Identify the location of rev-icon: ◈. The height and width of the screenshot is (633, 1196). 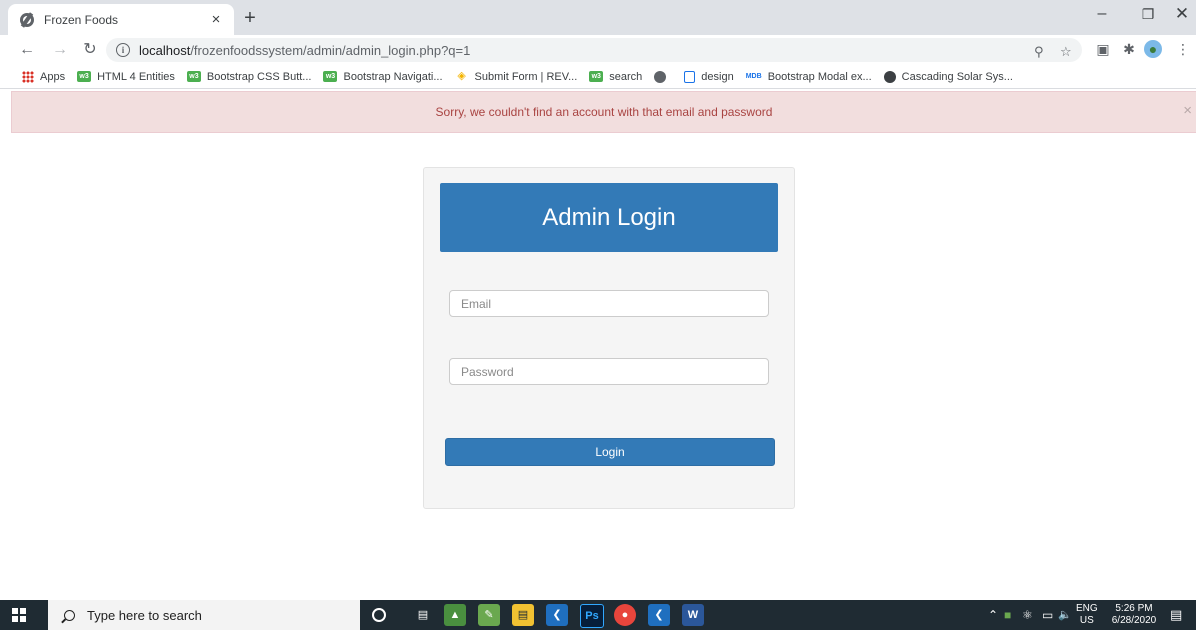
(461, 76).